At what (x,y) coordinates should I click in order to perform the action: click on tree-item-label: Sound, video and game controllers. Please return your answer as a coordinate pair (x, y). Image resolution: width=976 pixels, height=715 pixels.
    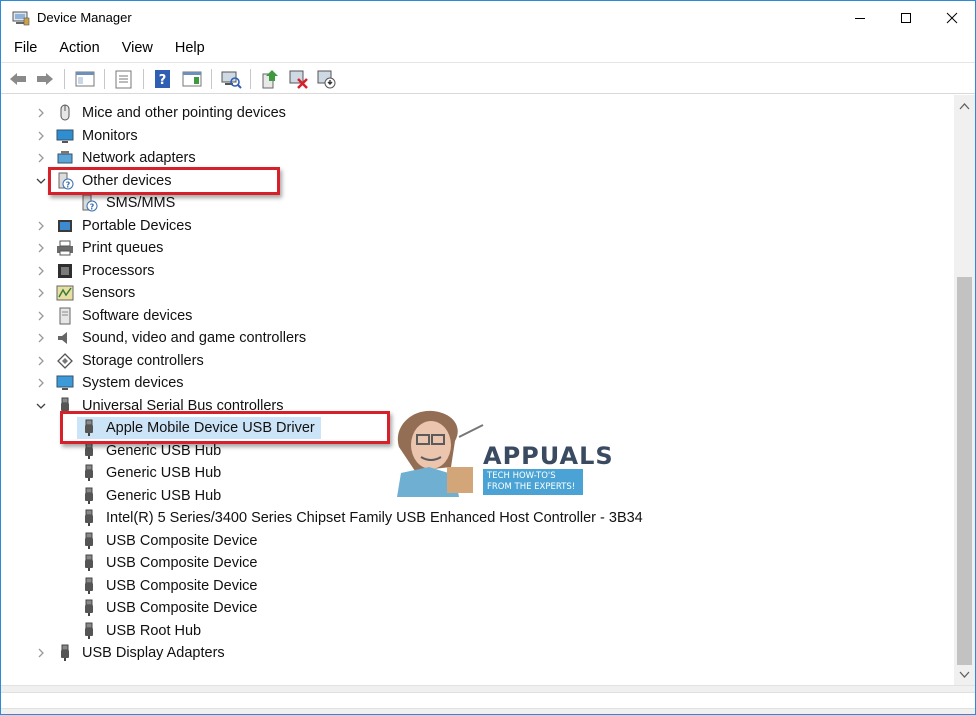
    Looking at the image, I should click on (194, 338).